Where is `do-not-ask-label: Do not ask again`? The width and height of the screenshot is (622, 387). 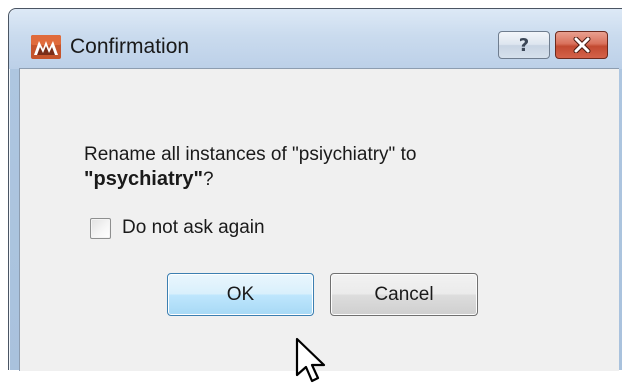
do-not-ask-label: Do not ask again is located at coordinates (193, 228).